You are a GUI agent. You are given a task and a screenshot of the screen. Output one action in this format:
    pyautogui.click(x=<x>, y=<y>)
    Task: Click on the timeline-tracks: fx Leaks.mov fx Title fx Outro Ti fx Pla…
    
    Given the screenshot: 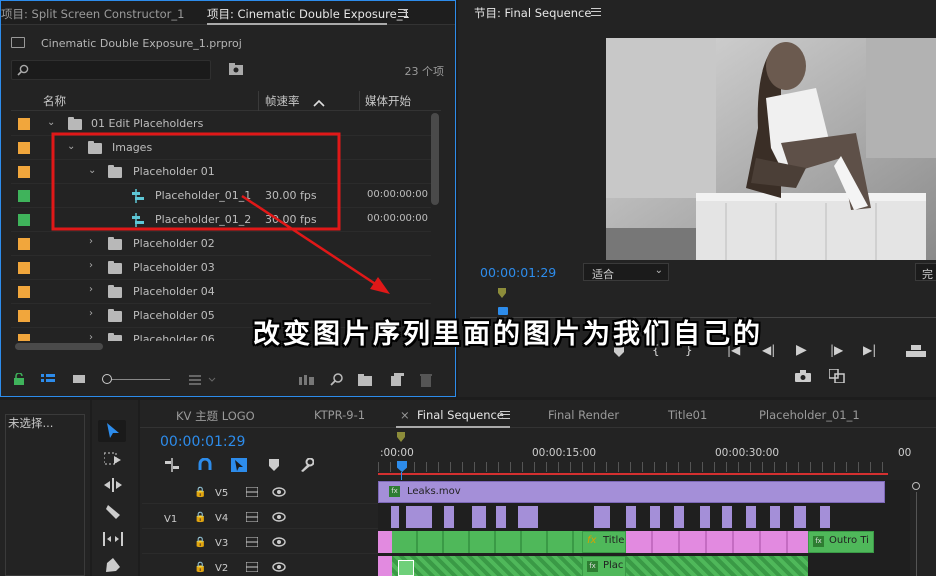 What is the action you would take?
    pyautogui.click(x=644, y=528)
    